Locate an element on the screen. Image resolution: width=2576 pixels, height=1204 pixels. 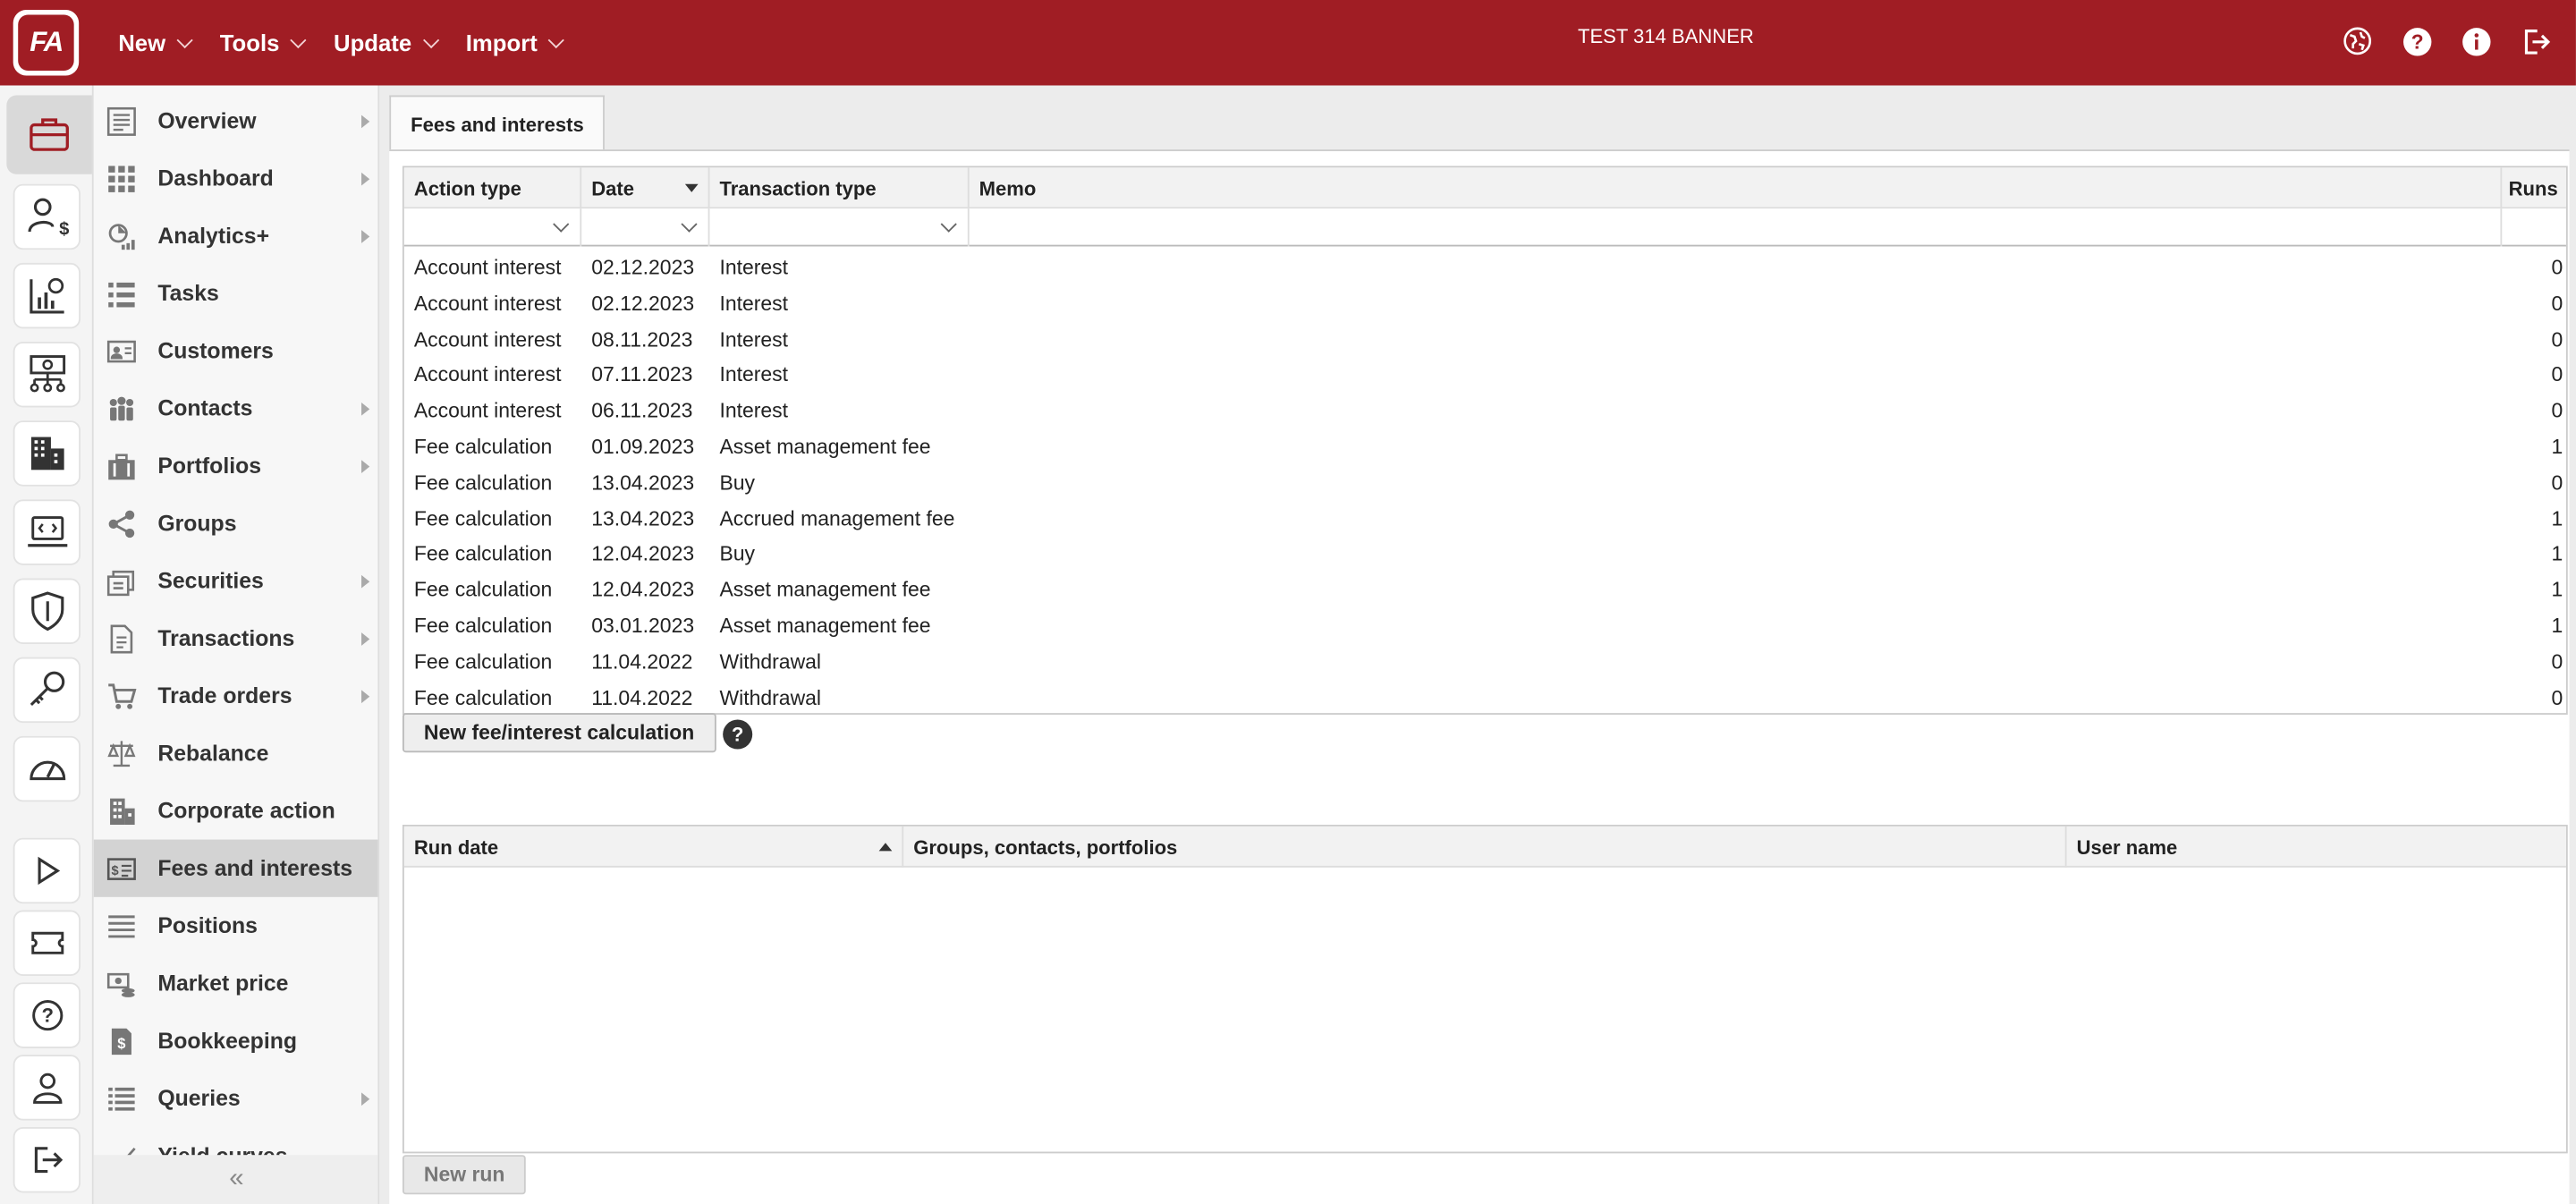
briefcase-icon is located at coordinates (49, 134).